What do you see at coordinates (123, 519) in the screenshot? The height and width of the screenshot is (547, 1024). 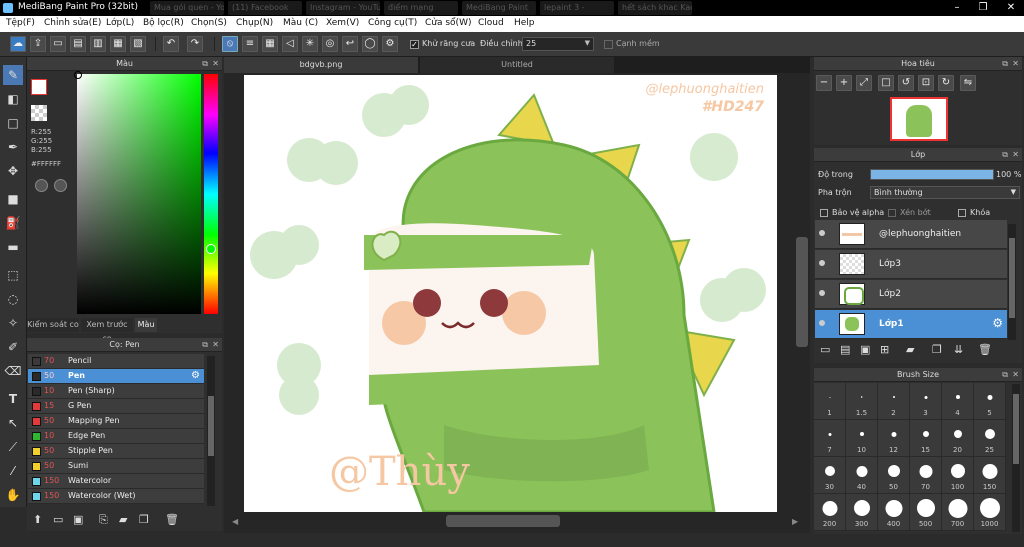 I see `folder-icon: ▰` at bounding box center [123, 519].